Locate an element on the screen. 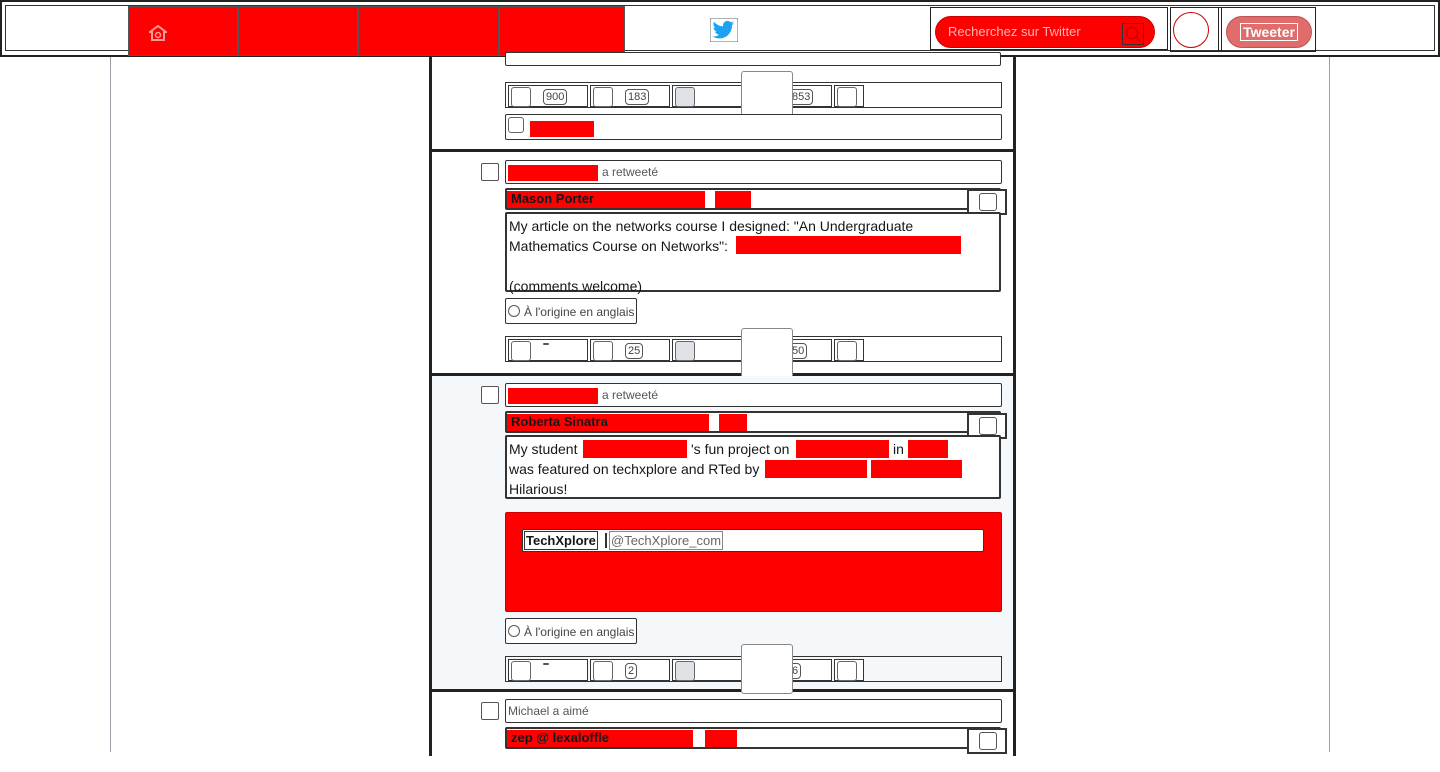  tweet-0: 900 183 853 is located at coordinates (722, 104).